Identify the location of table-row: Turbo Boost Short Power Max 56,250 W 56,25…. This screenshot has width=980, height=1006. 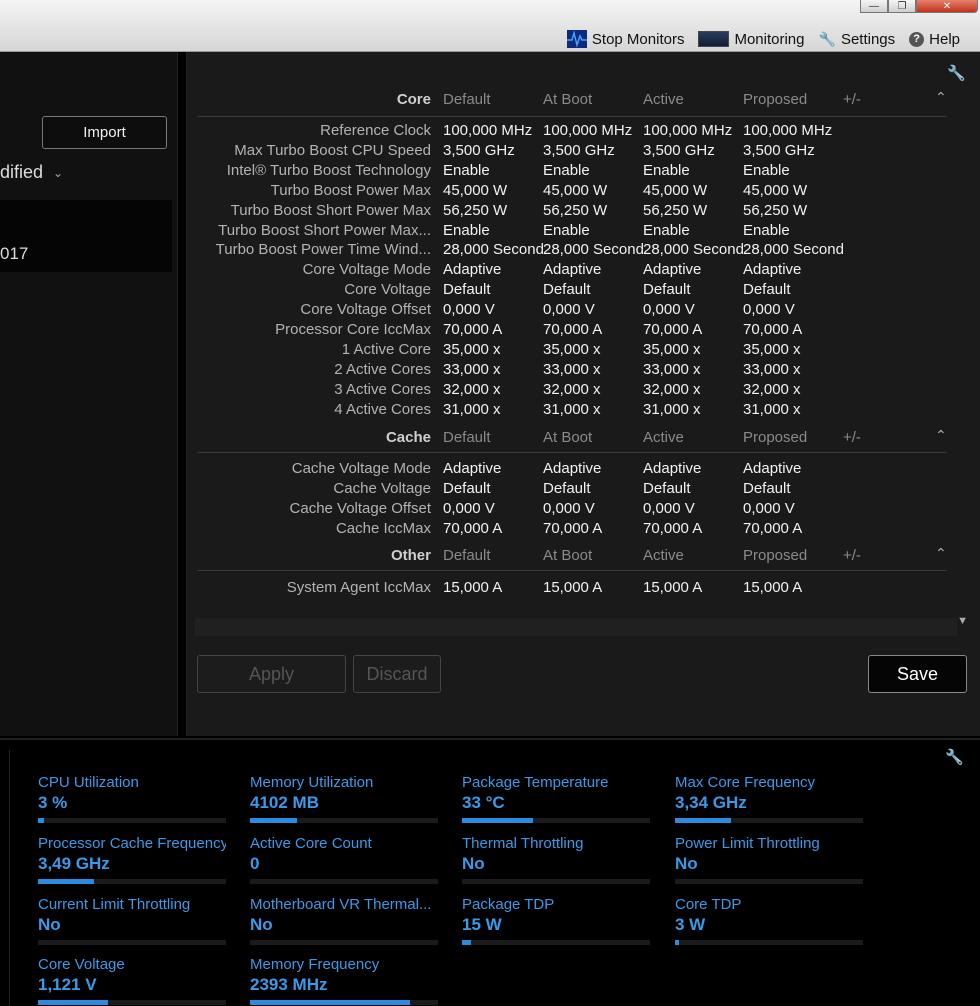
(583, 212).